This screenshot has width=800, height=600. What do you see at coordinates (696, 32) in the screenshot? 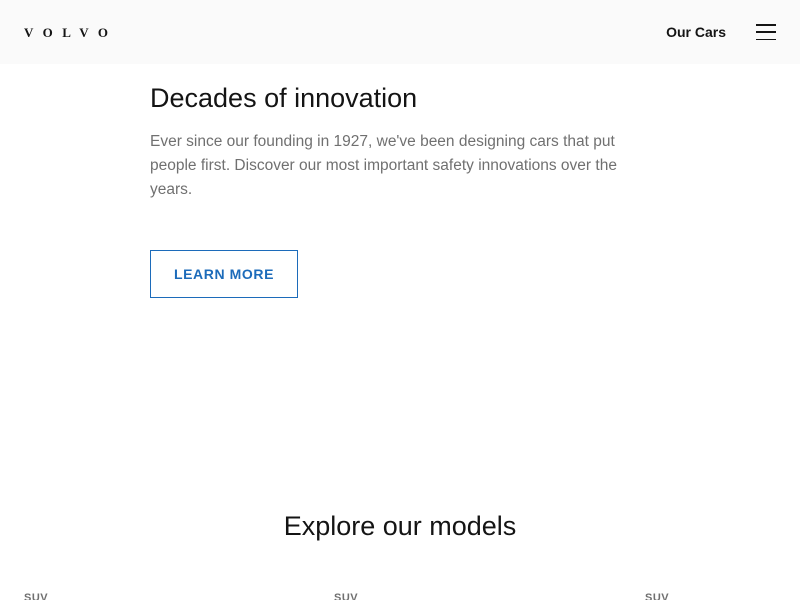
I see `our-cars-link: Our Cars` at bounding box center [696, 32].